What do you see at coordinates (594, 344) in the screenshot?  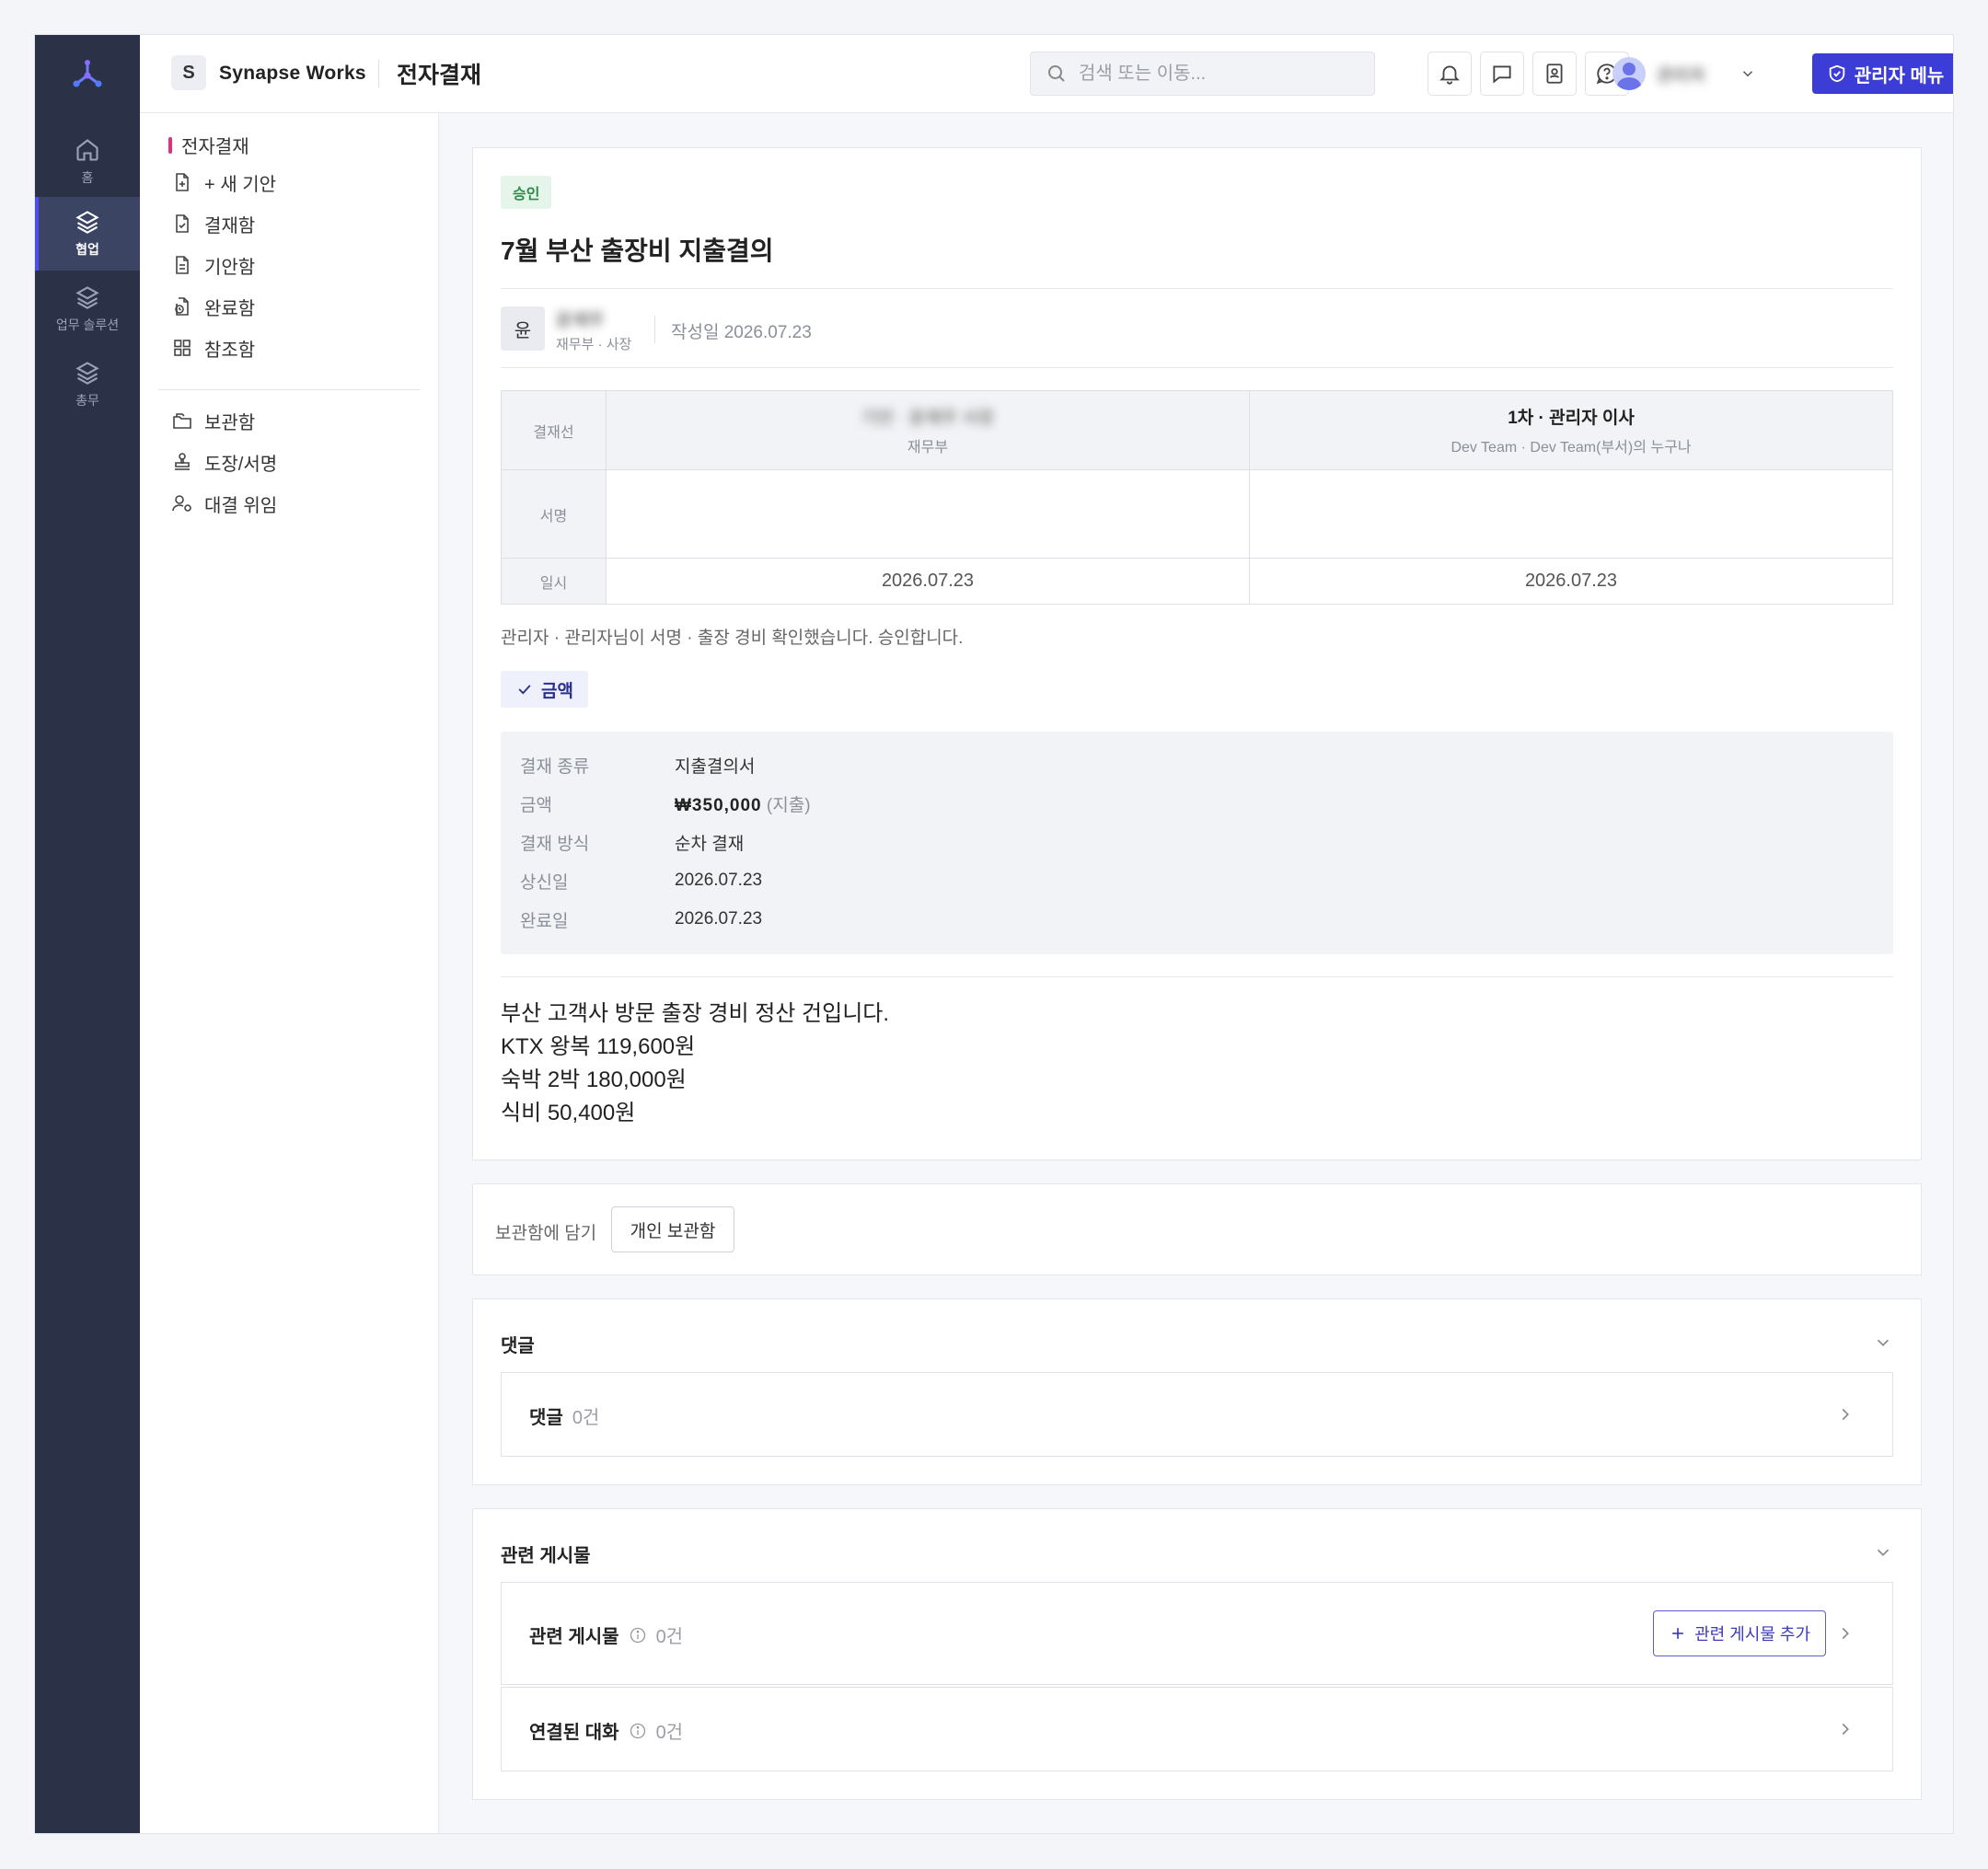 I see `author-department: 재무부 · 사장` at bounding box center [594, 344].